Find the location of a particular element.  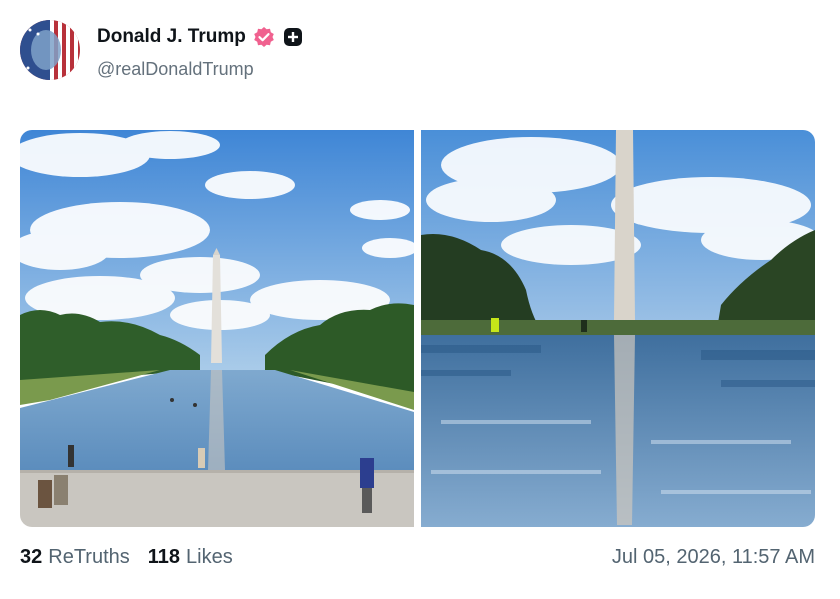

likes-stat: 118 Likes is located at coordinates (190, 557).